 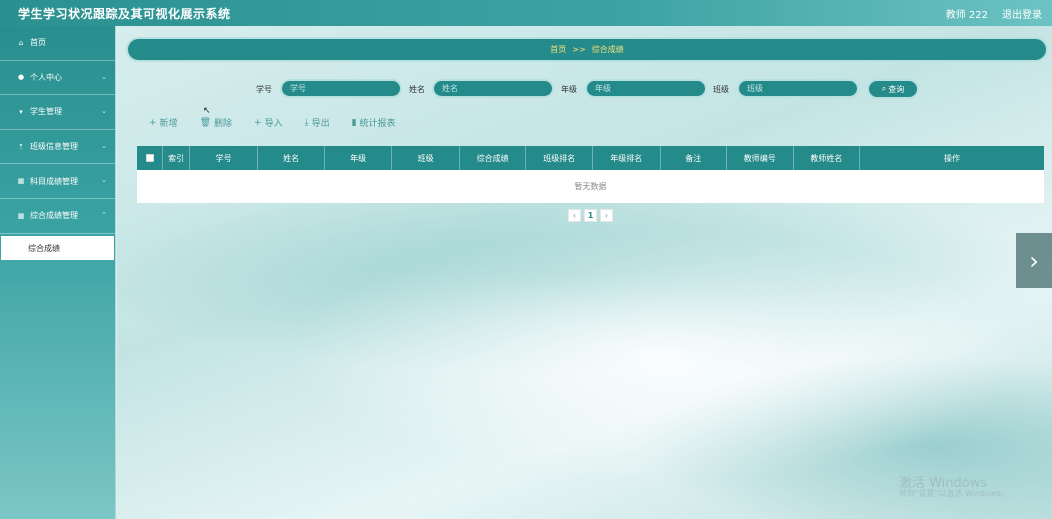 I want to click on sidebar-item-label: 首页, so click(x=38, y=43).